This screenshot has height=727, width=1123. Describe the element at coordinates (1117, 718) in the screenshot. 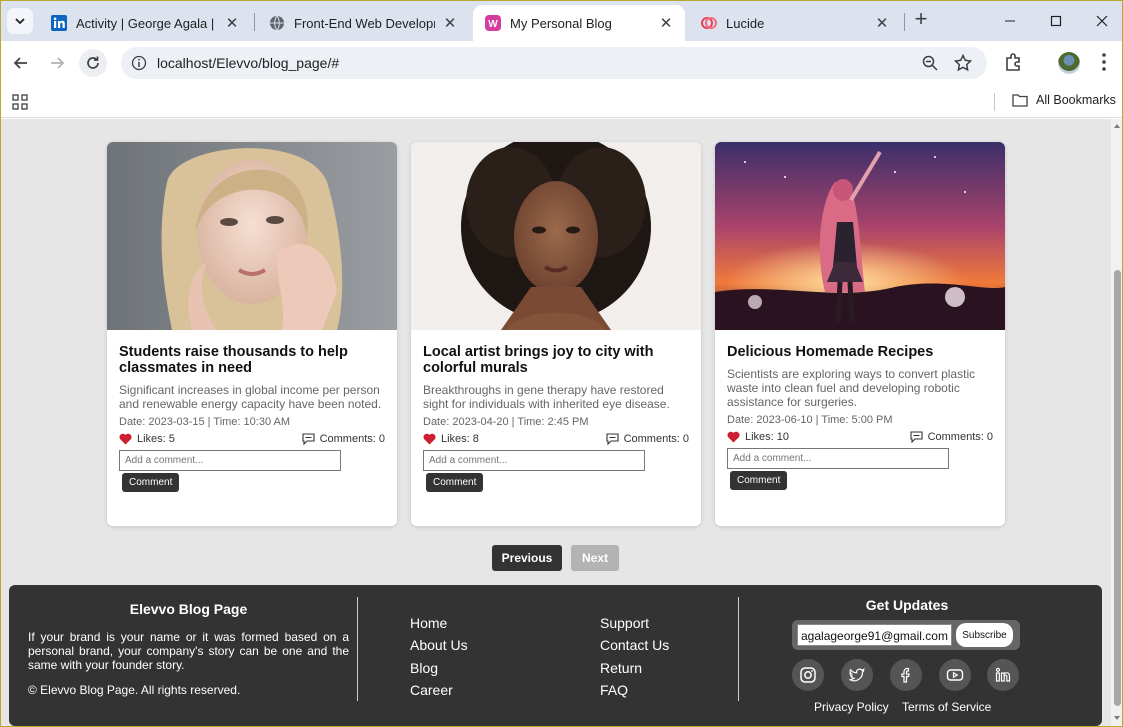

I see `scroll-down-arrow-icon` at that location.